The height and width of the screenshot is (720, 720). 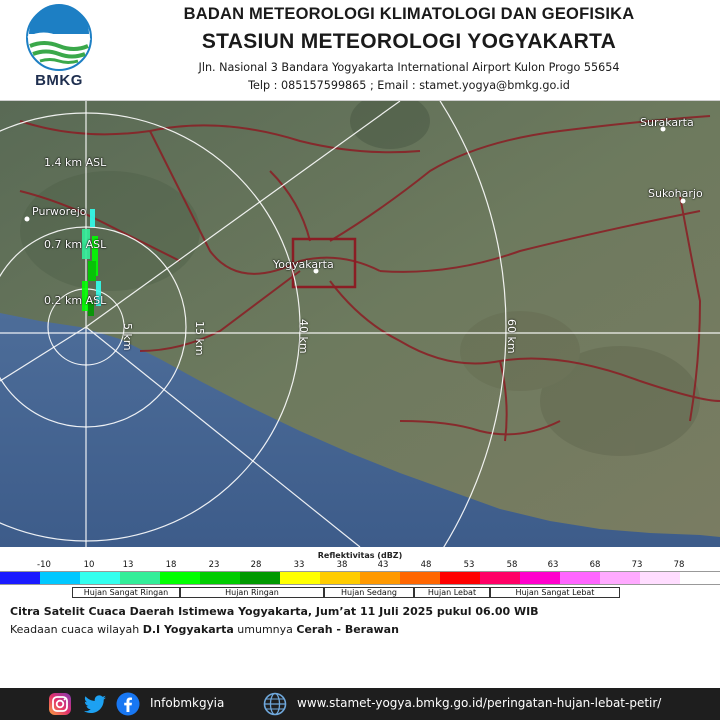 What do you see at coordinates (95, 704) in the screenshot?
I see `twitter-icon` at bounding box center [95, 704].